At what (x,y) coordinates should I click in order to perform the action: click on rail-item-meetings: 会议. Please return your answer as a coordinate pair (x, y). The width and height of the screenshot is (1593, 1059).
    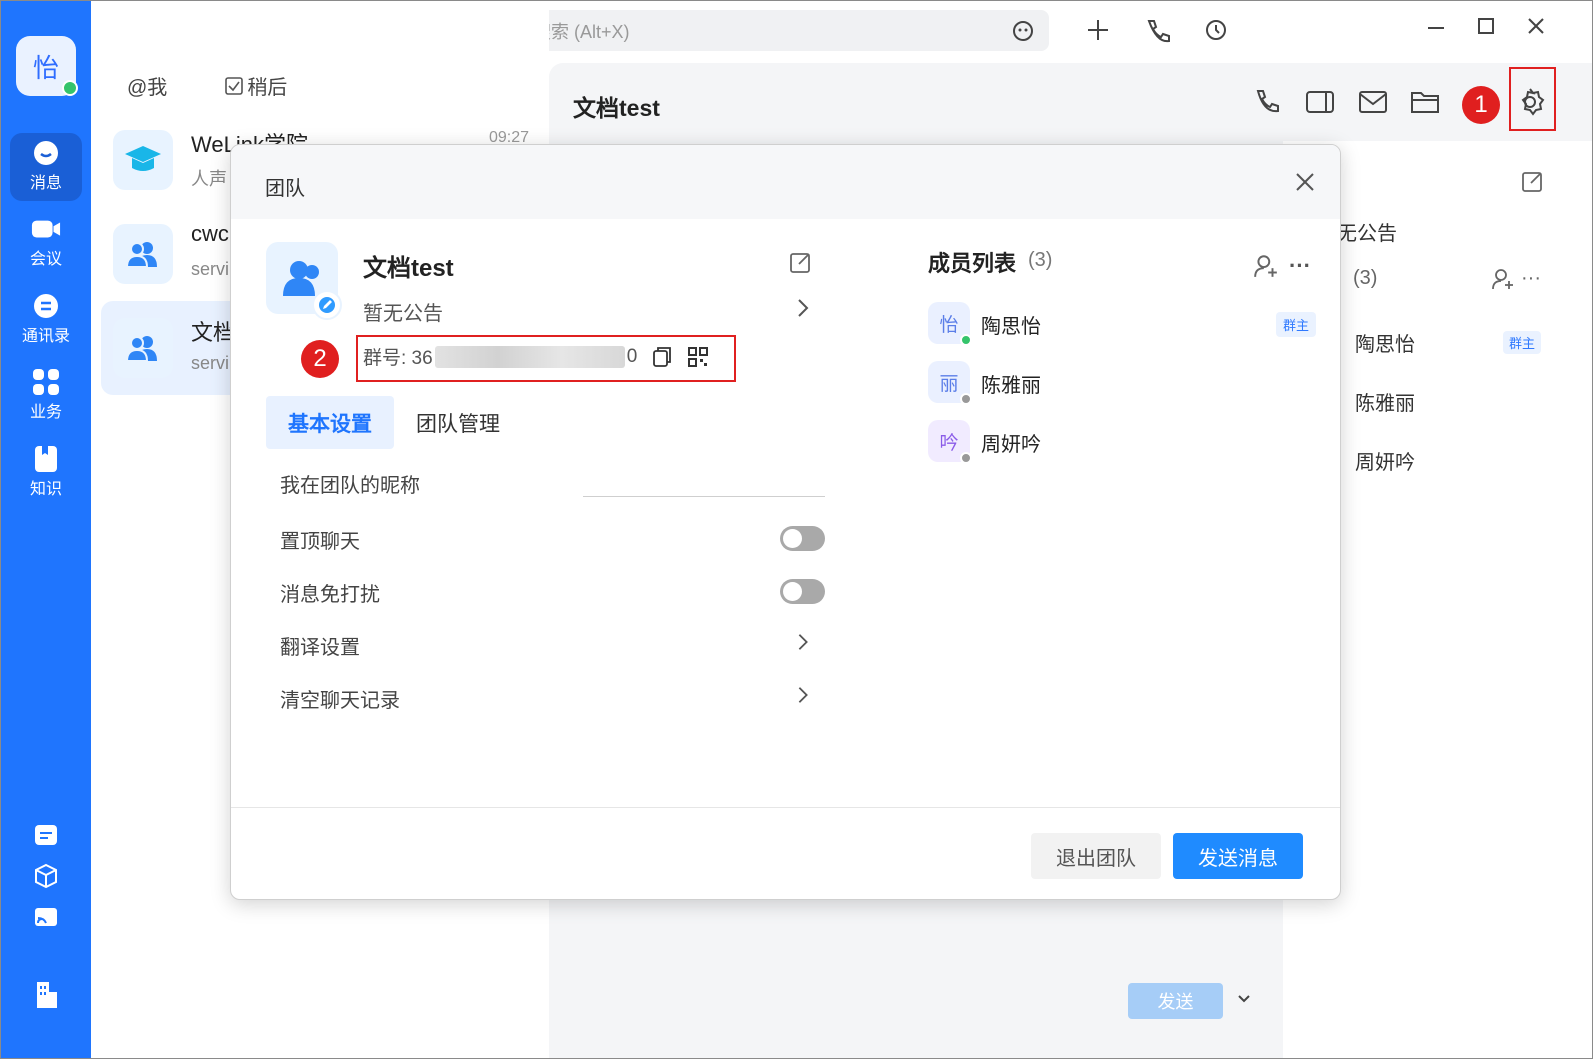
    Looking at the image, I should click on (46, 243).